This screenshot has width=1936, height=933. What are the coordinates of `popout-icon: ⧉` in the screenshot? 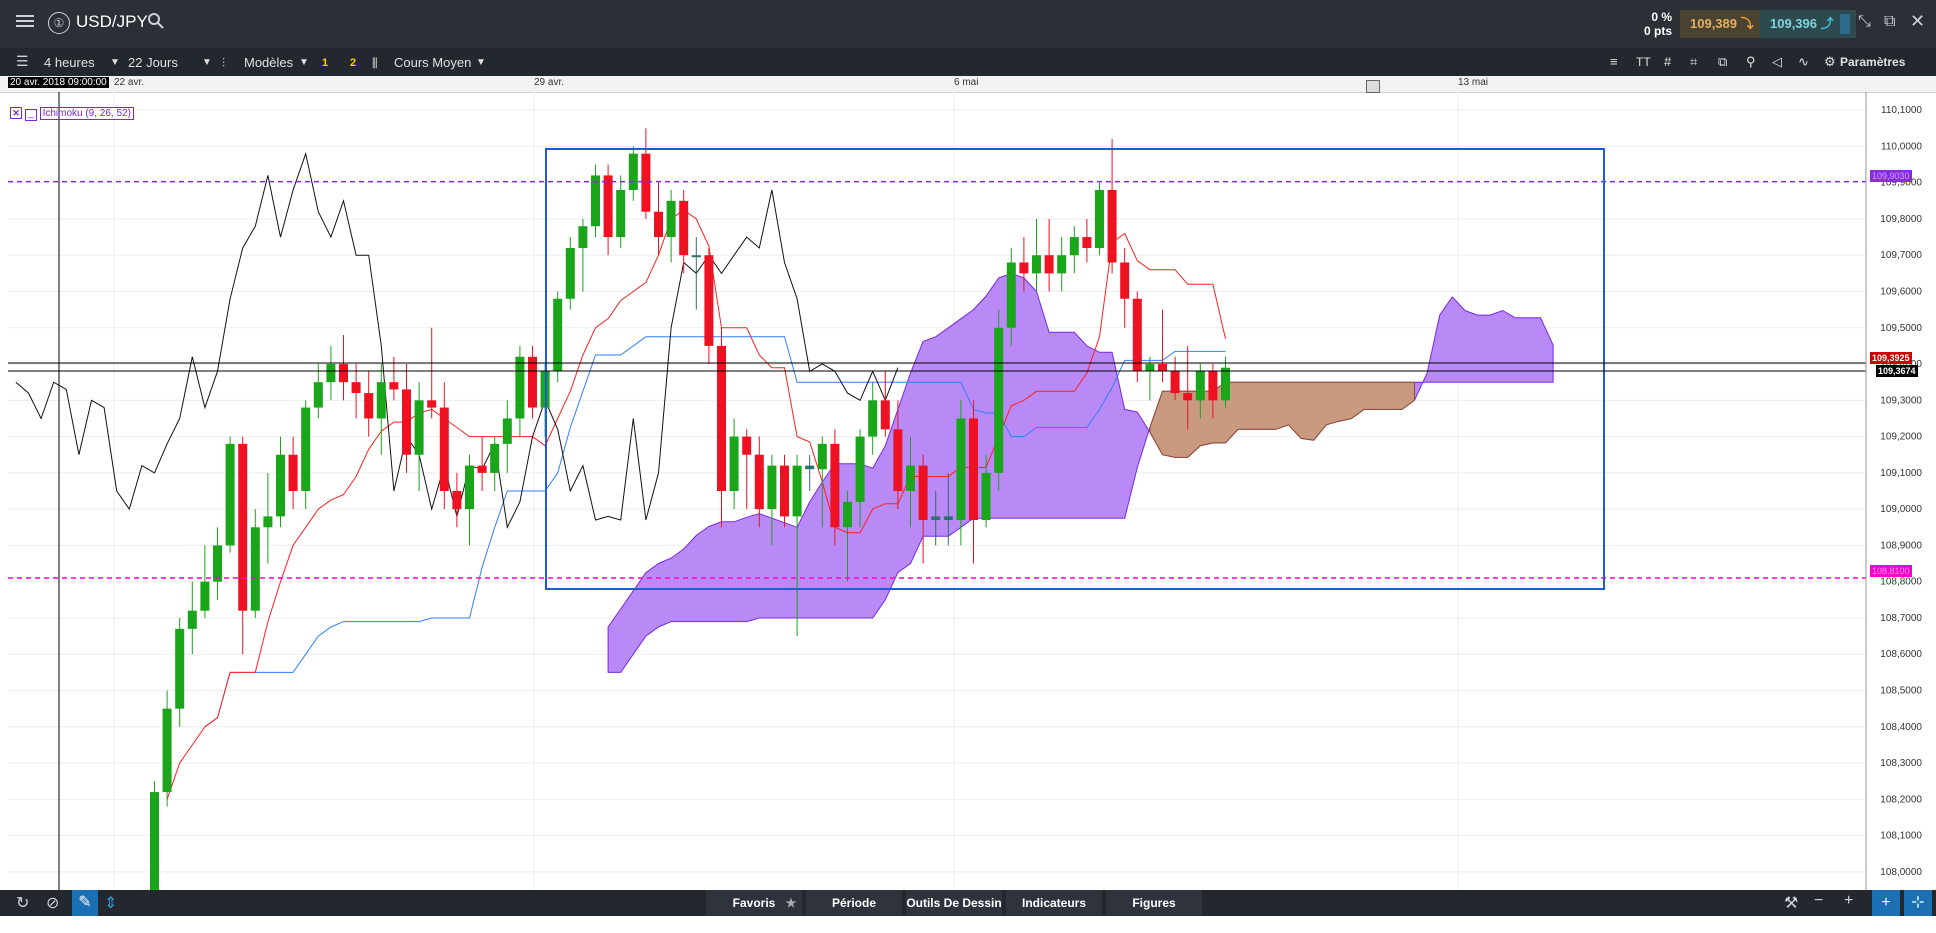 It's located at (1889, 22).